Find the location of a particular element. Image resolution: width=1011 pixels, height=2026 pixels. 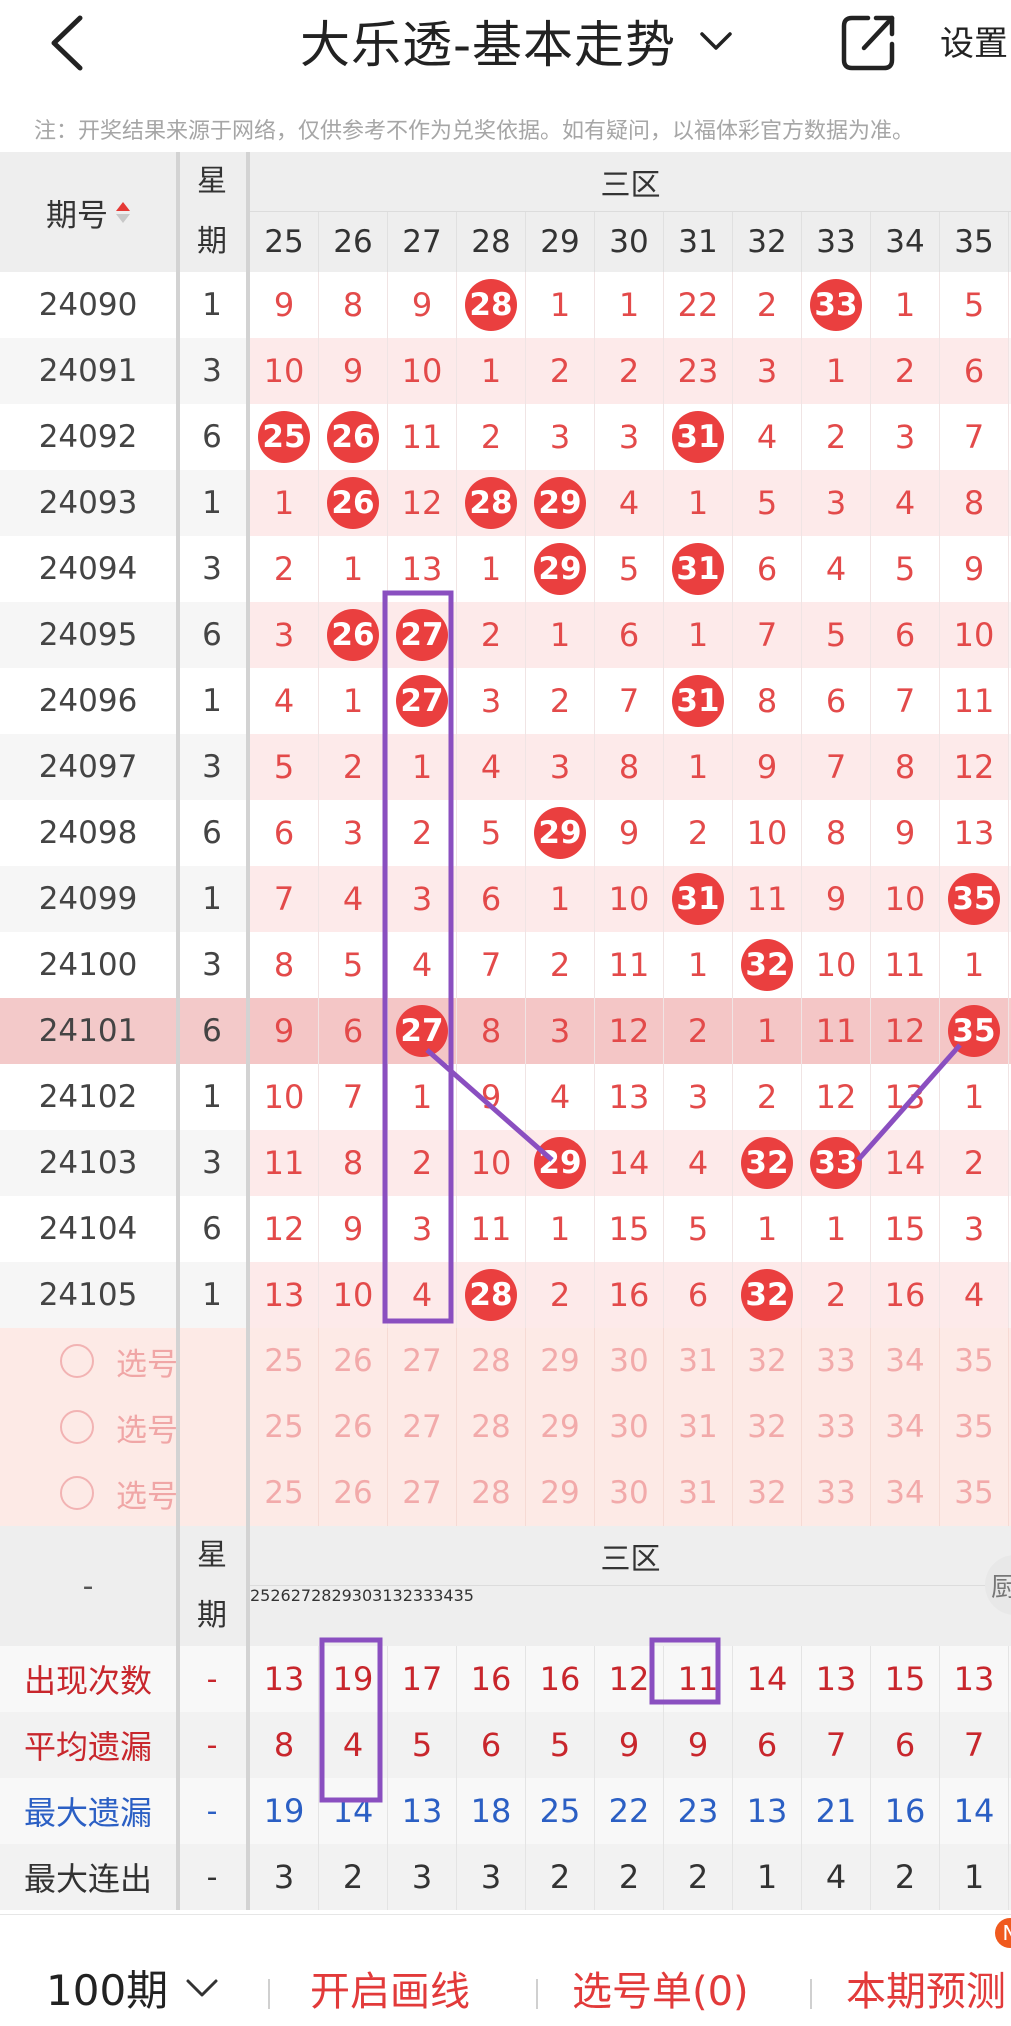

settings-button: 设置 is located at coordinates (974, 40).